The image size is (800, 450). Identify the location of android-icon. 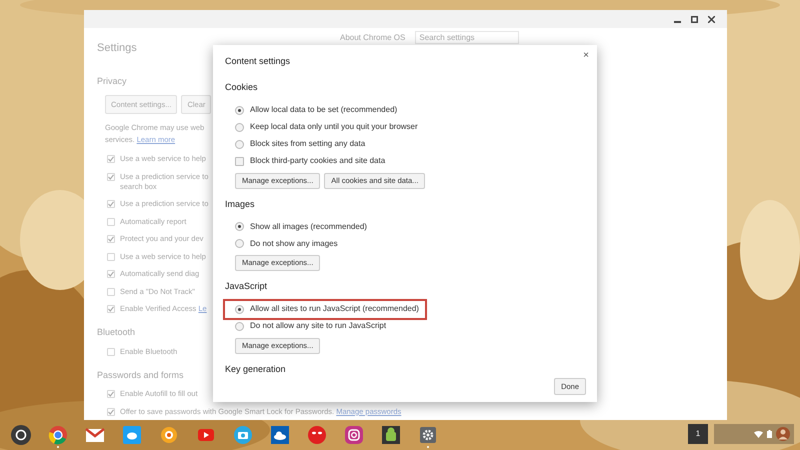
(390, 435).